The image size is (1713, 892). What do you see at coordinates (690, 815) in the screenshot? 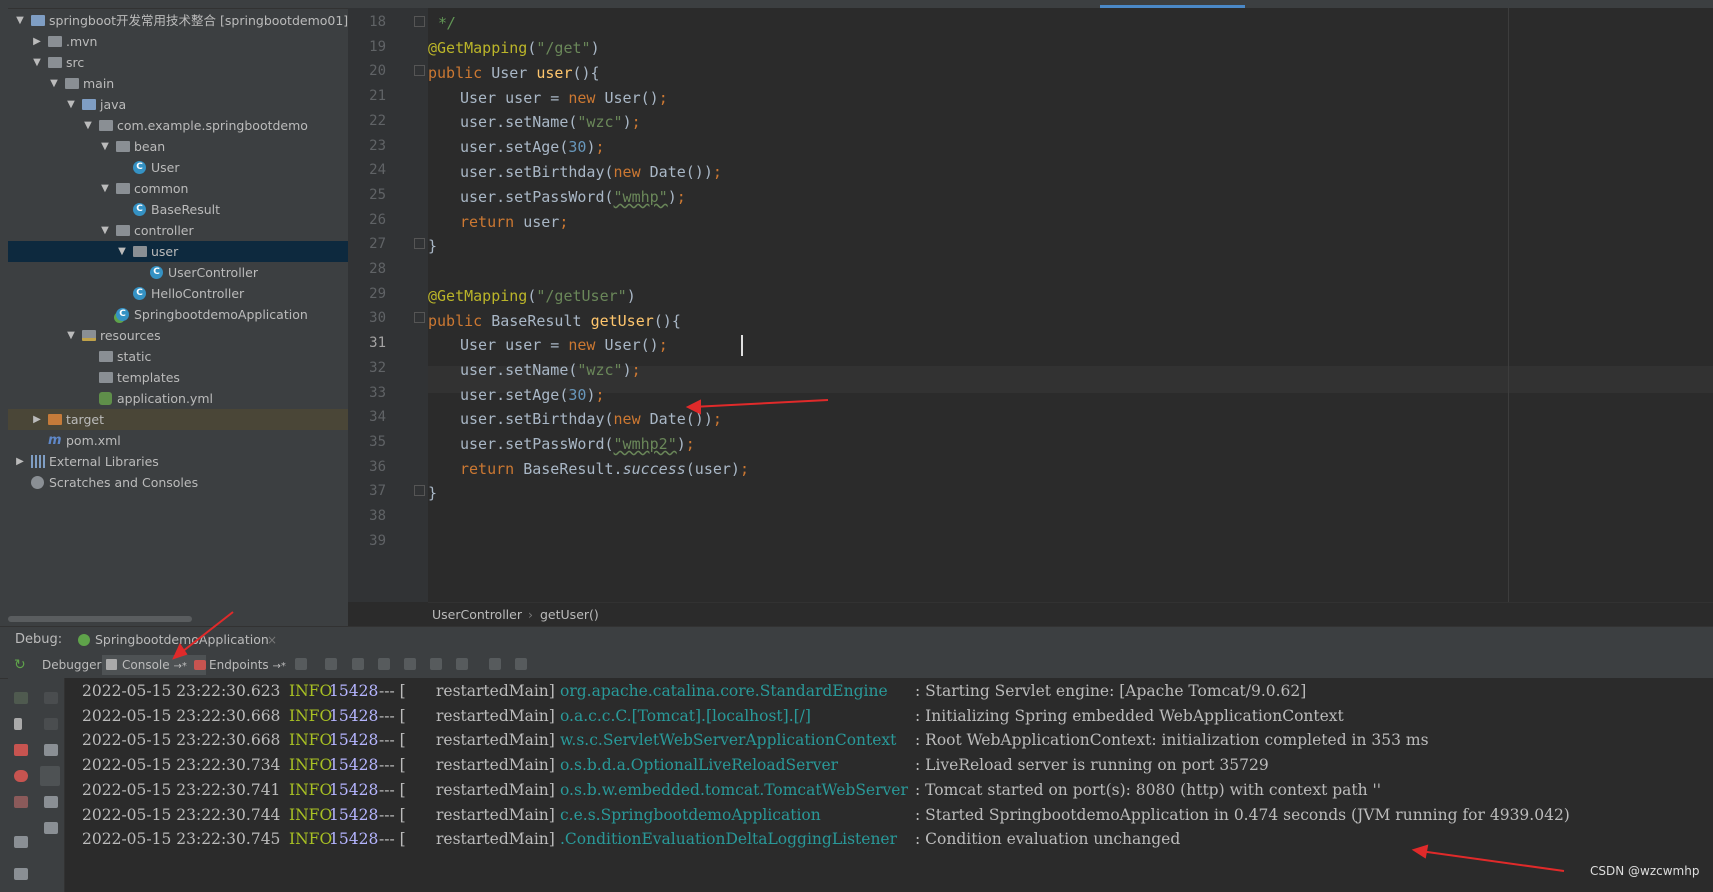
I see `log-logger: c.e.s.SpringbootdemoApplication` at bounding box center [690, 815].